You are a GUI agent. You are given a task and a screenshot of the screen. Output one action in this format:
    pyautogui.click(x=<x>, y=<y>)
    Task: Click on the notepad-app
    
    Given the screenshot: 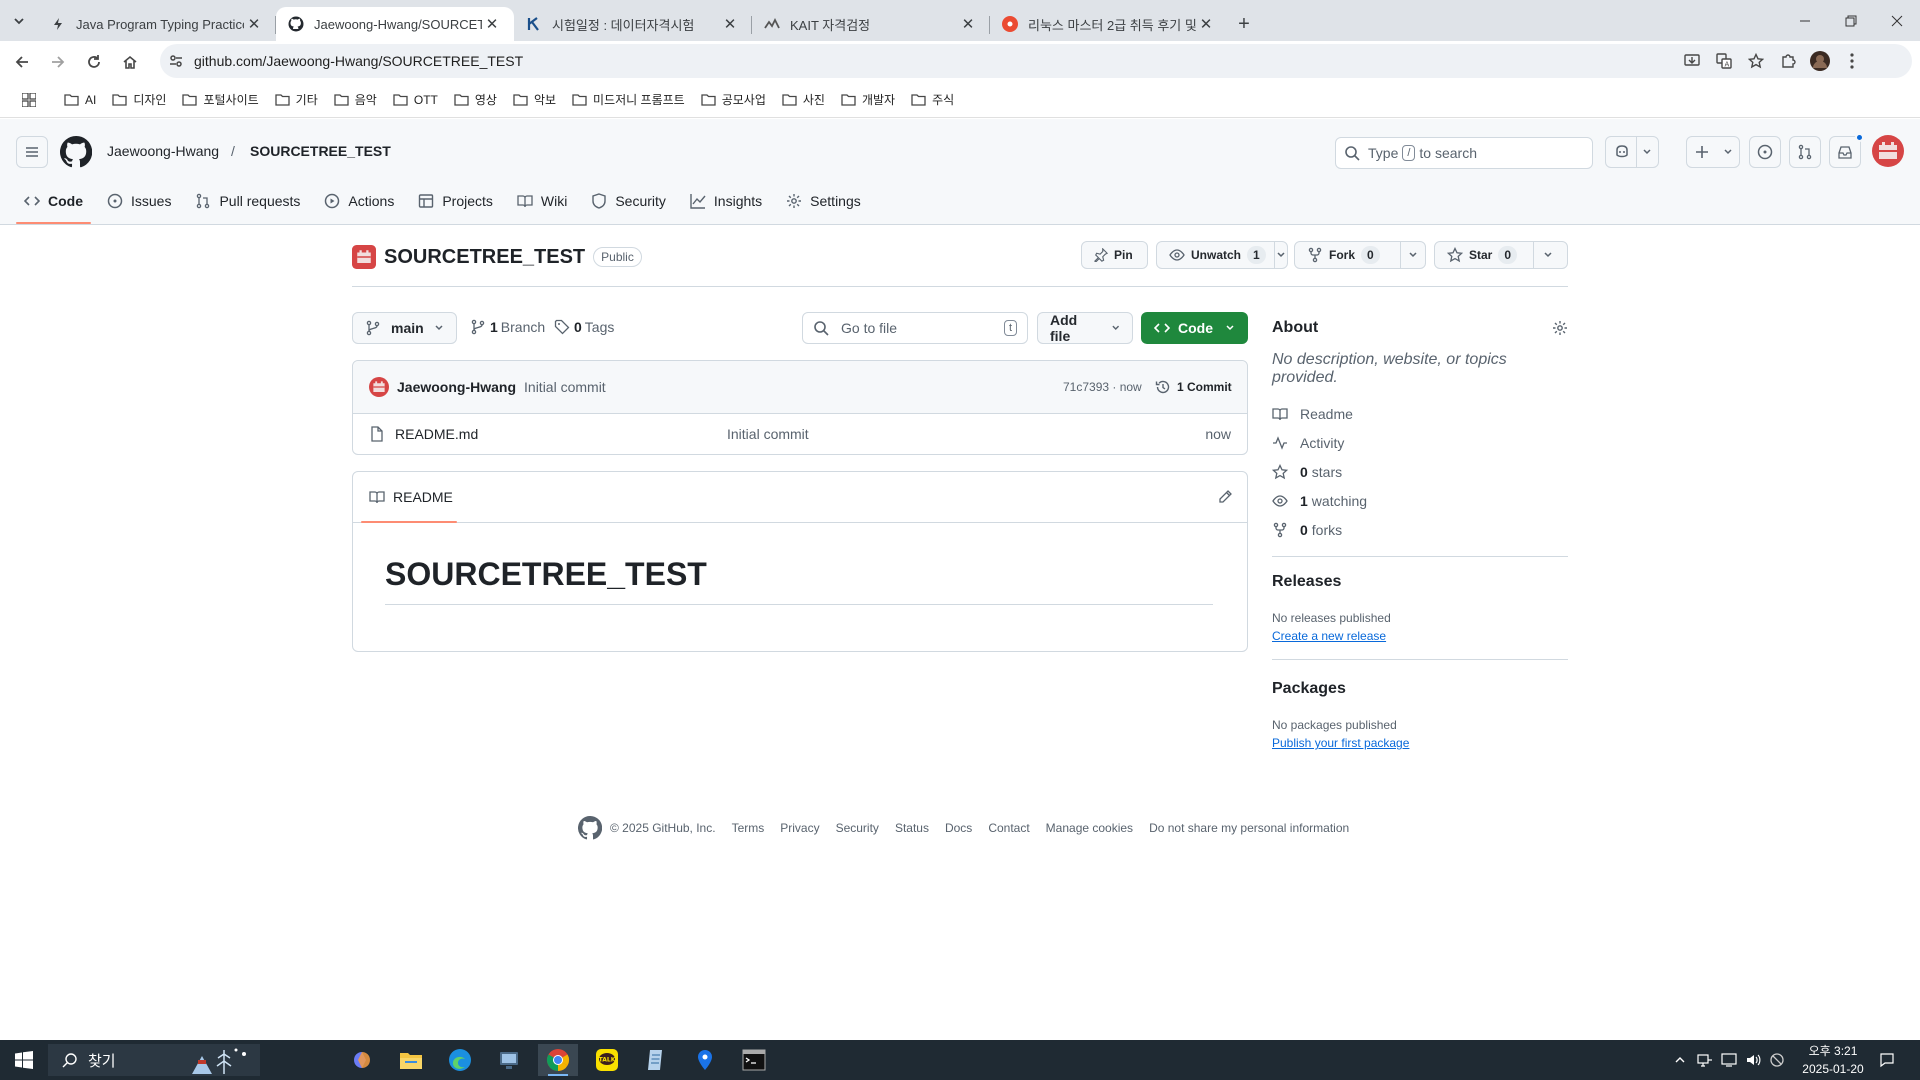 What is the action you would take?
    pyautogui.click(x=656, y=1060)
    